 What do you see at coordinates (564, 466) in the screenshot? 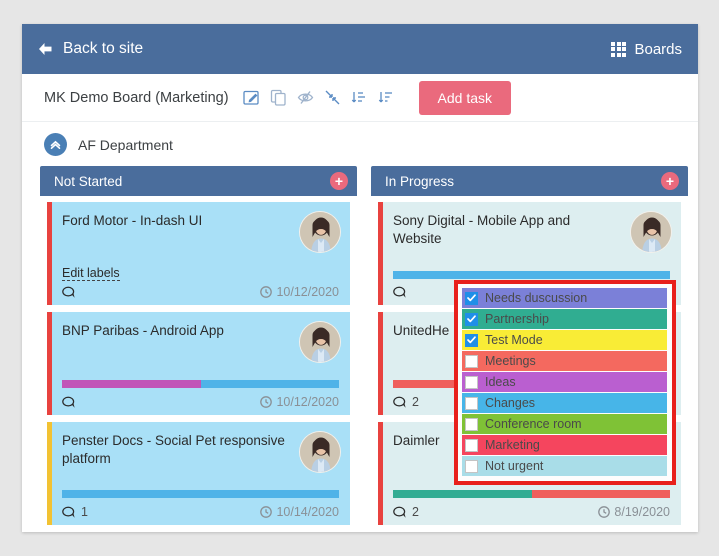
I see `label-option-row: Not urgent` at bounding box center [564, 466].